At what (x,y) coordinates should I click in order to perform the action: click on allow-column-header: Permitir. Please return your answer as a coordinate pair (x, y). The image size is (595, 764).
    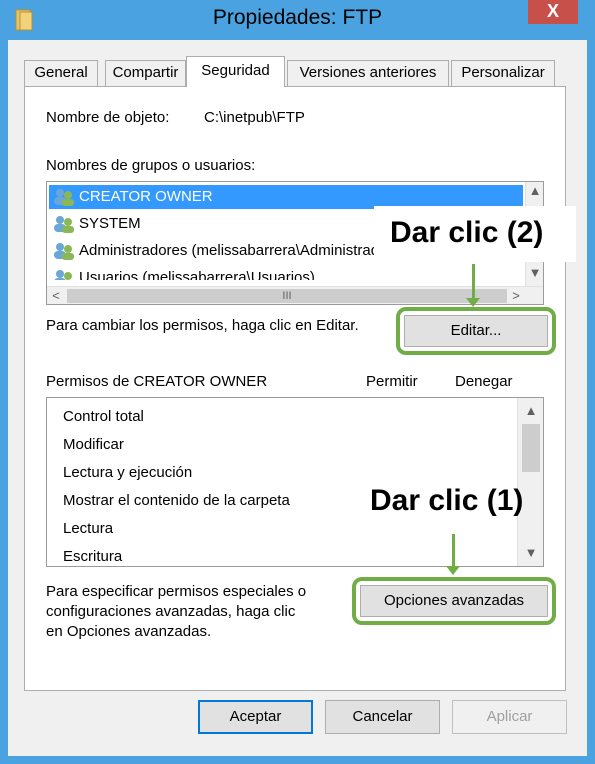
    Looking at the image, I should click on (392, 381).